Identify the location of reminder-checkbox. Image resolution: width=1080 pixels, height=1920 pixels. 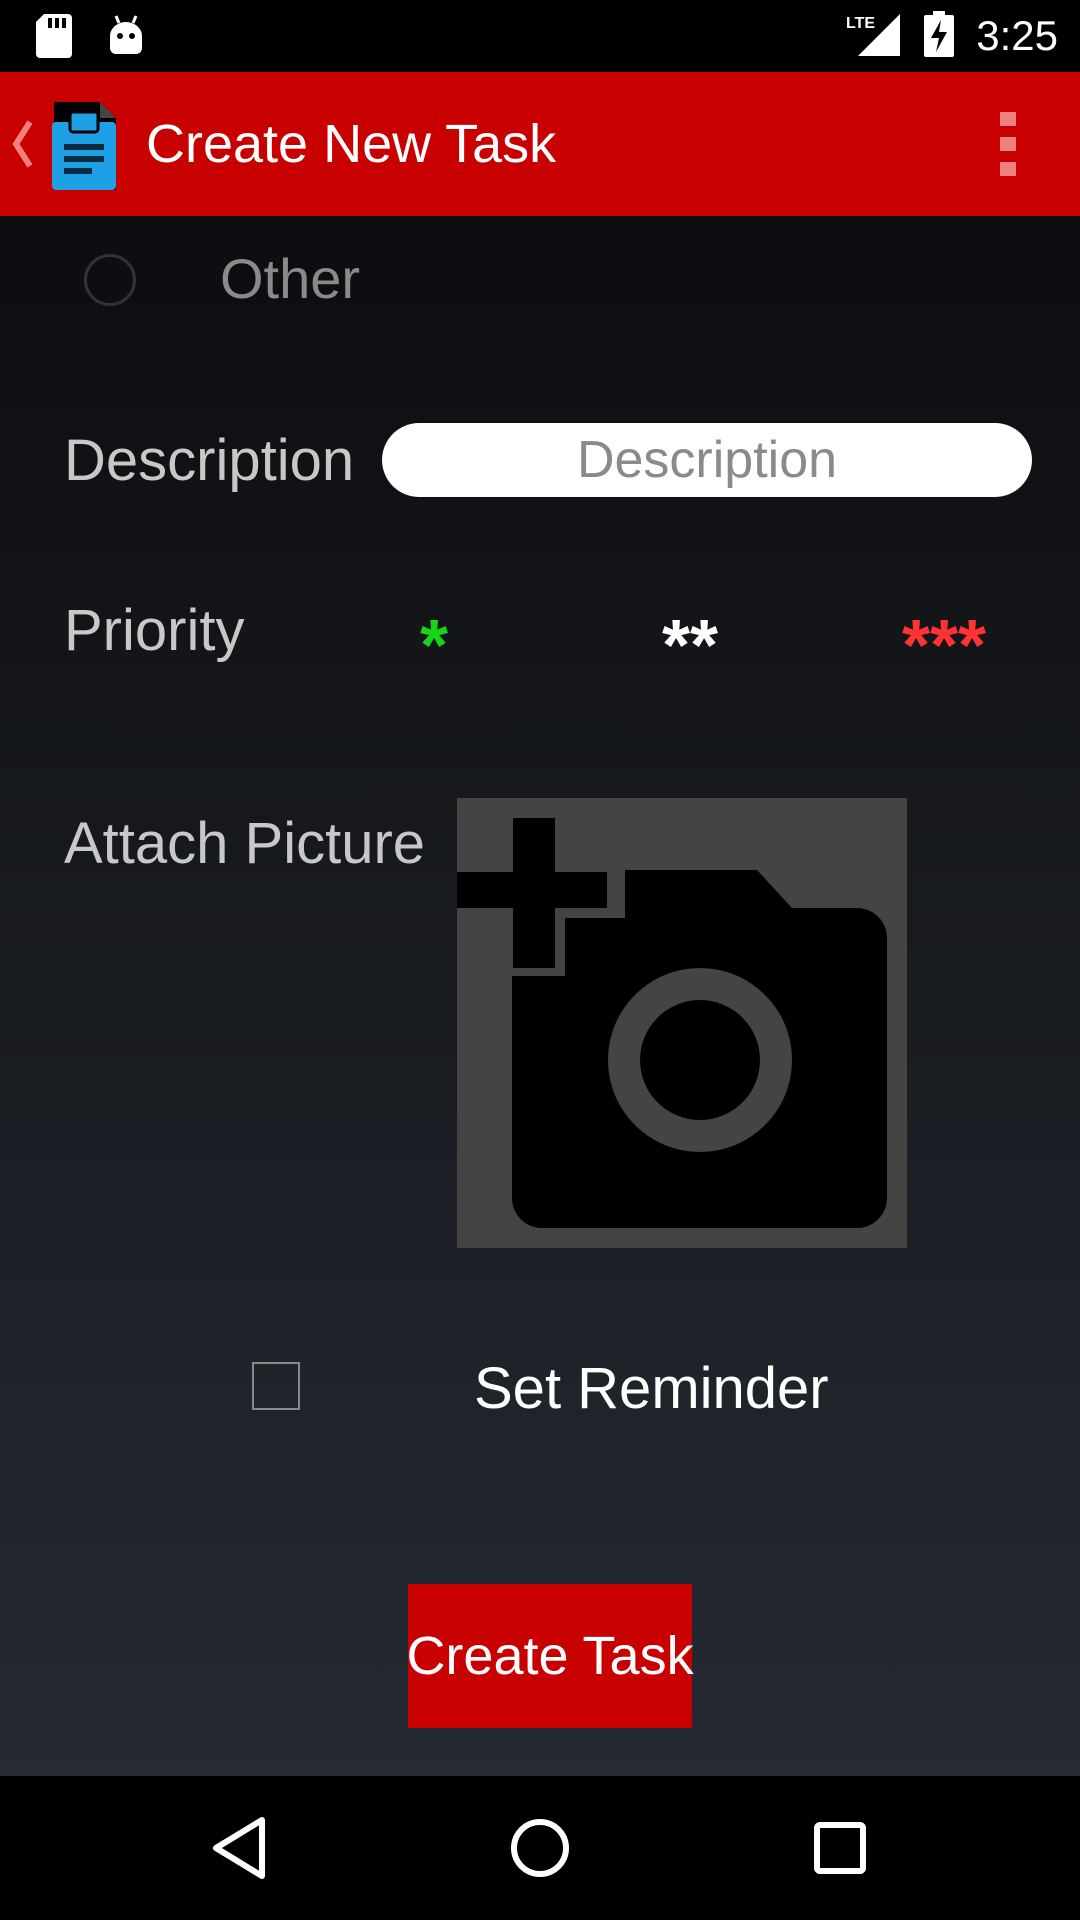
(276, 1386).